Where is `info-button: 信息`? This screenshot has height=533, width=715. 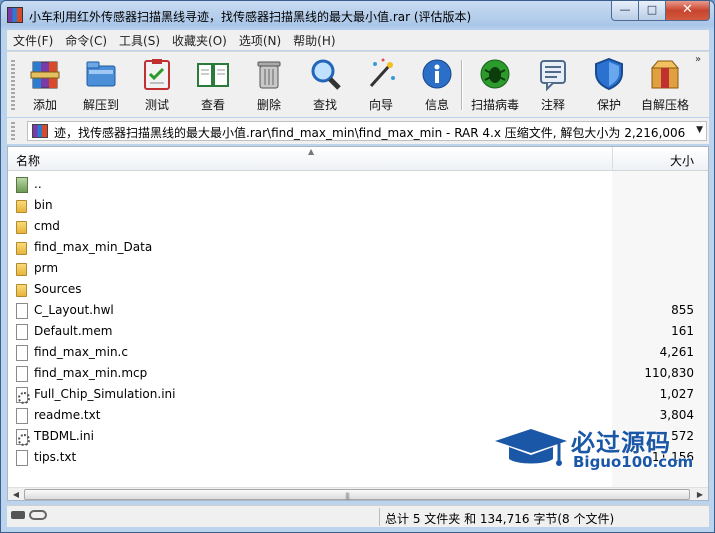 info-button: 信息 is located at coordinates (437, 84).